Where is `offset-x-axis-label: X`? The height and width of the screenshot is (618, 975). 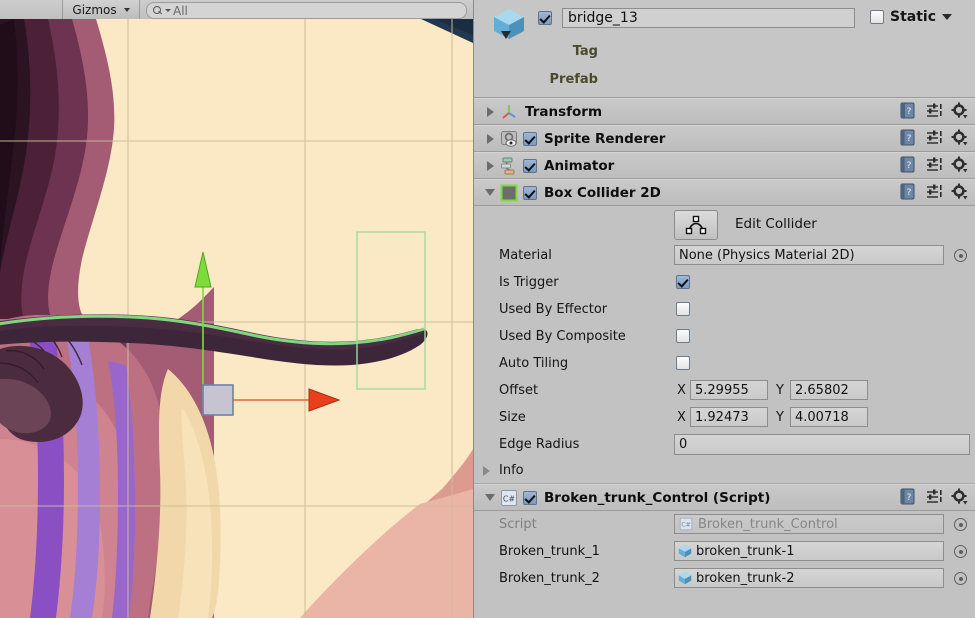
offset-x-axis-label: X is located at coordinates (681, 390).